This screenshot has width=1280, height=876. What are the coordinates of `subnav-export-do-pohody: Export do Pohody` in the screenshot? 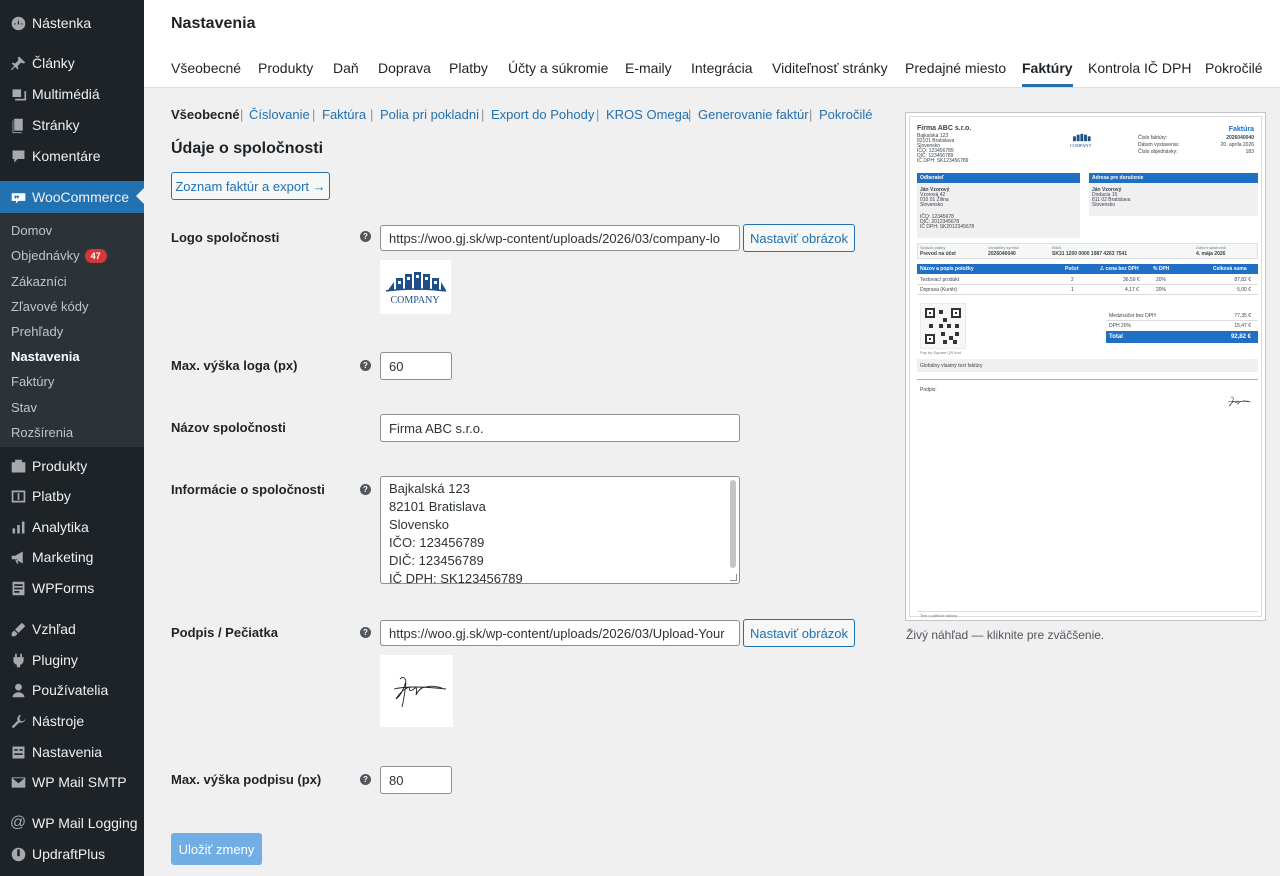 It's located at (542, 114).